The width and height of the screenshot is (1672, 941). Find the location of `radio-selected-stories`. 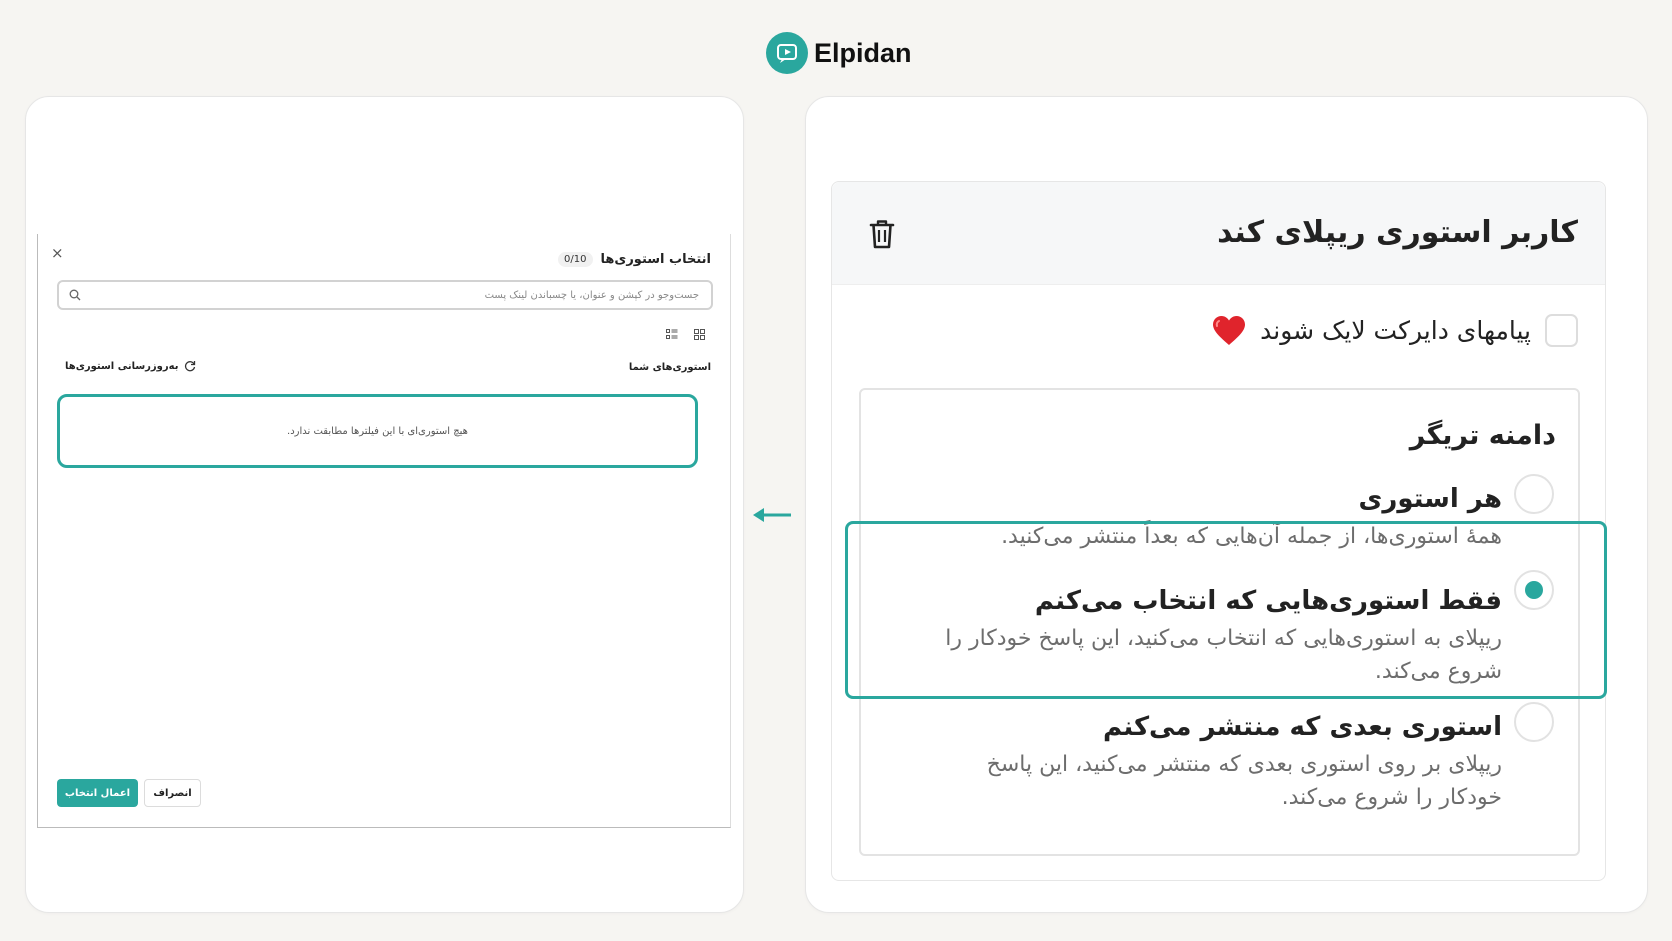

radio-selected-stories is located at coordinates (1534, 590).